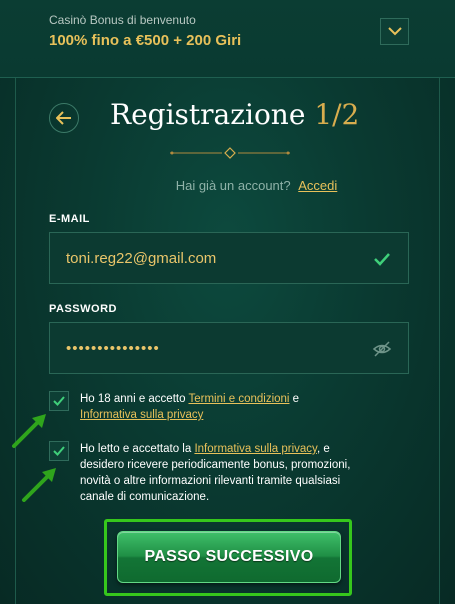 The height and width of the screenshot is (604, 455). I want to click on bonus-toggle-button, so click(394, 31).